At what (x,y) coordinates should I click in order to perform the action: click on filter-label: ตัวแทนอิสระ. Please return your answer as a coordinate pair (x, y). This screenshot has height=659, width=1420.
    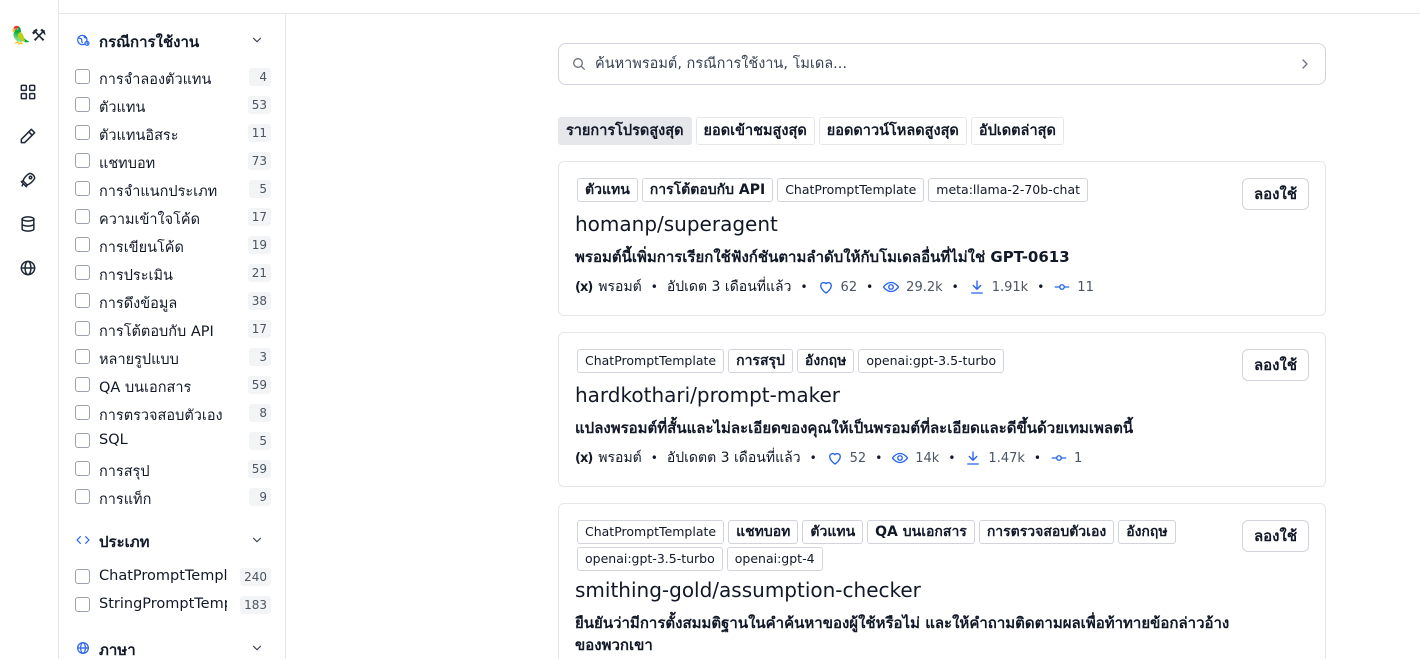
    Looking at the image, I should click on (139, 136).